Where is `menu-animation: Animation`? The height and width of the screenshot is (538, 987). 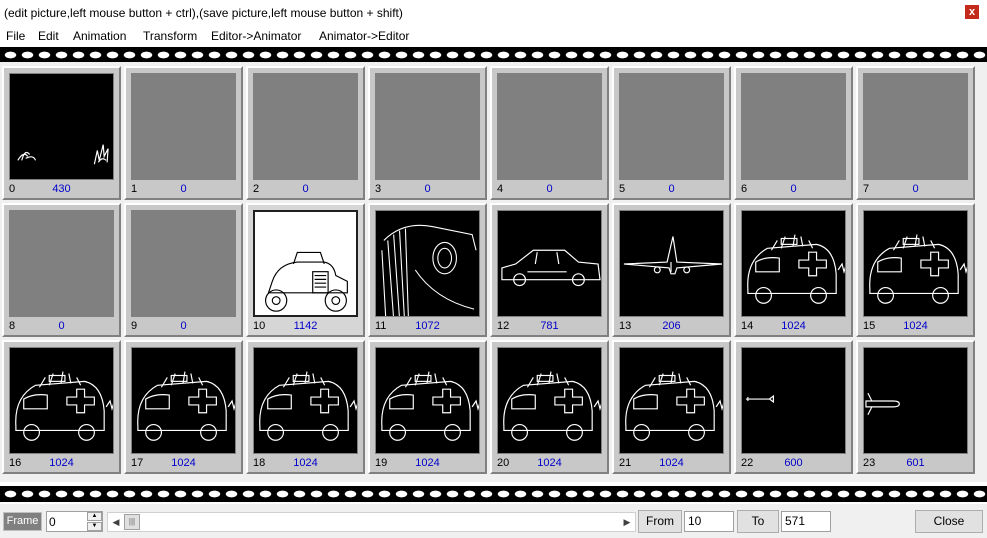
menu-animation: Animation is located at coordinates (99, 36).